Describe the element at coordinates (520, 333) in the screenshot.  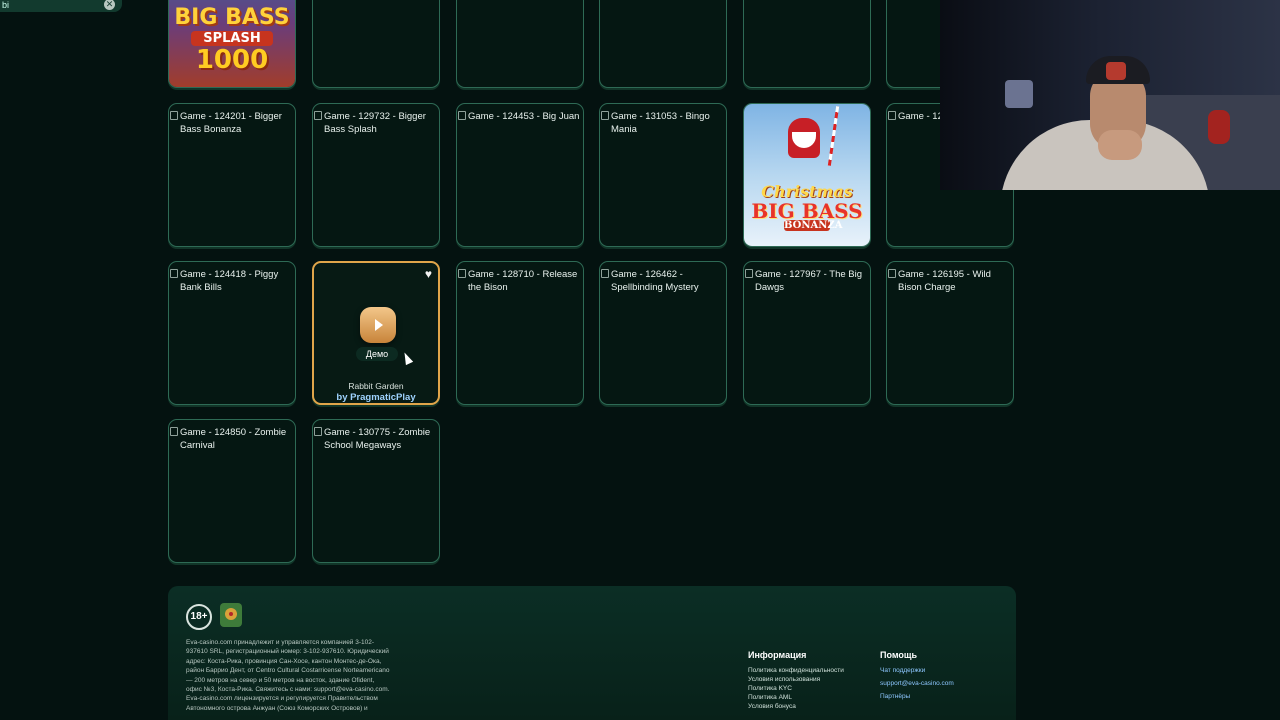
I see `game-card: Game - 128710 - Release the Bison` at that location.